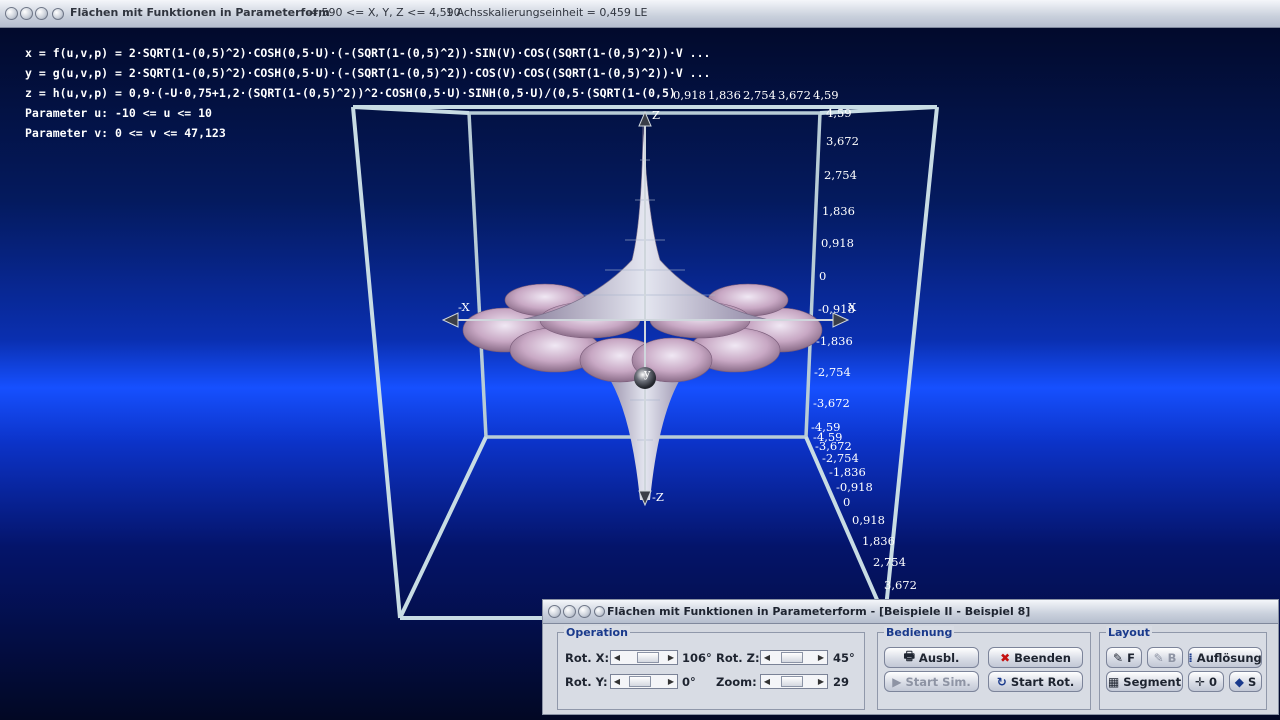 This screenshot has height=720, width=1280. Describe the element at coordinates (597, 632) in the screenshot. I see `operation-group-title: Operation` at that location.